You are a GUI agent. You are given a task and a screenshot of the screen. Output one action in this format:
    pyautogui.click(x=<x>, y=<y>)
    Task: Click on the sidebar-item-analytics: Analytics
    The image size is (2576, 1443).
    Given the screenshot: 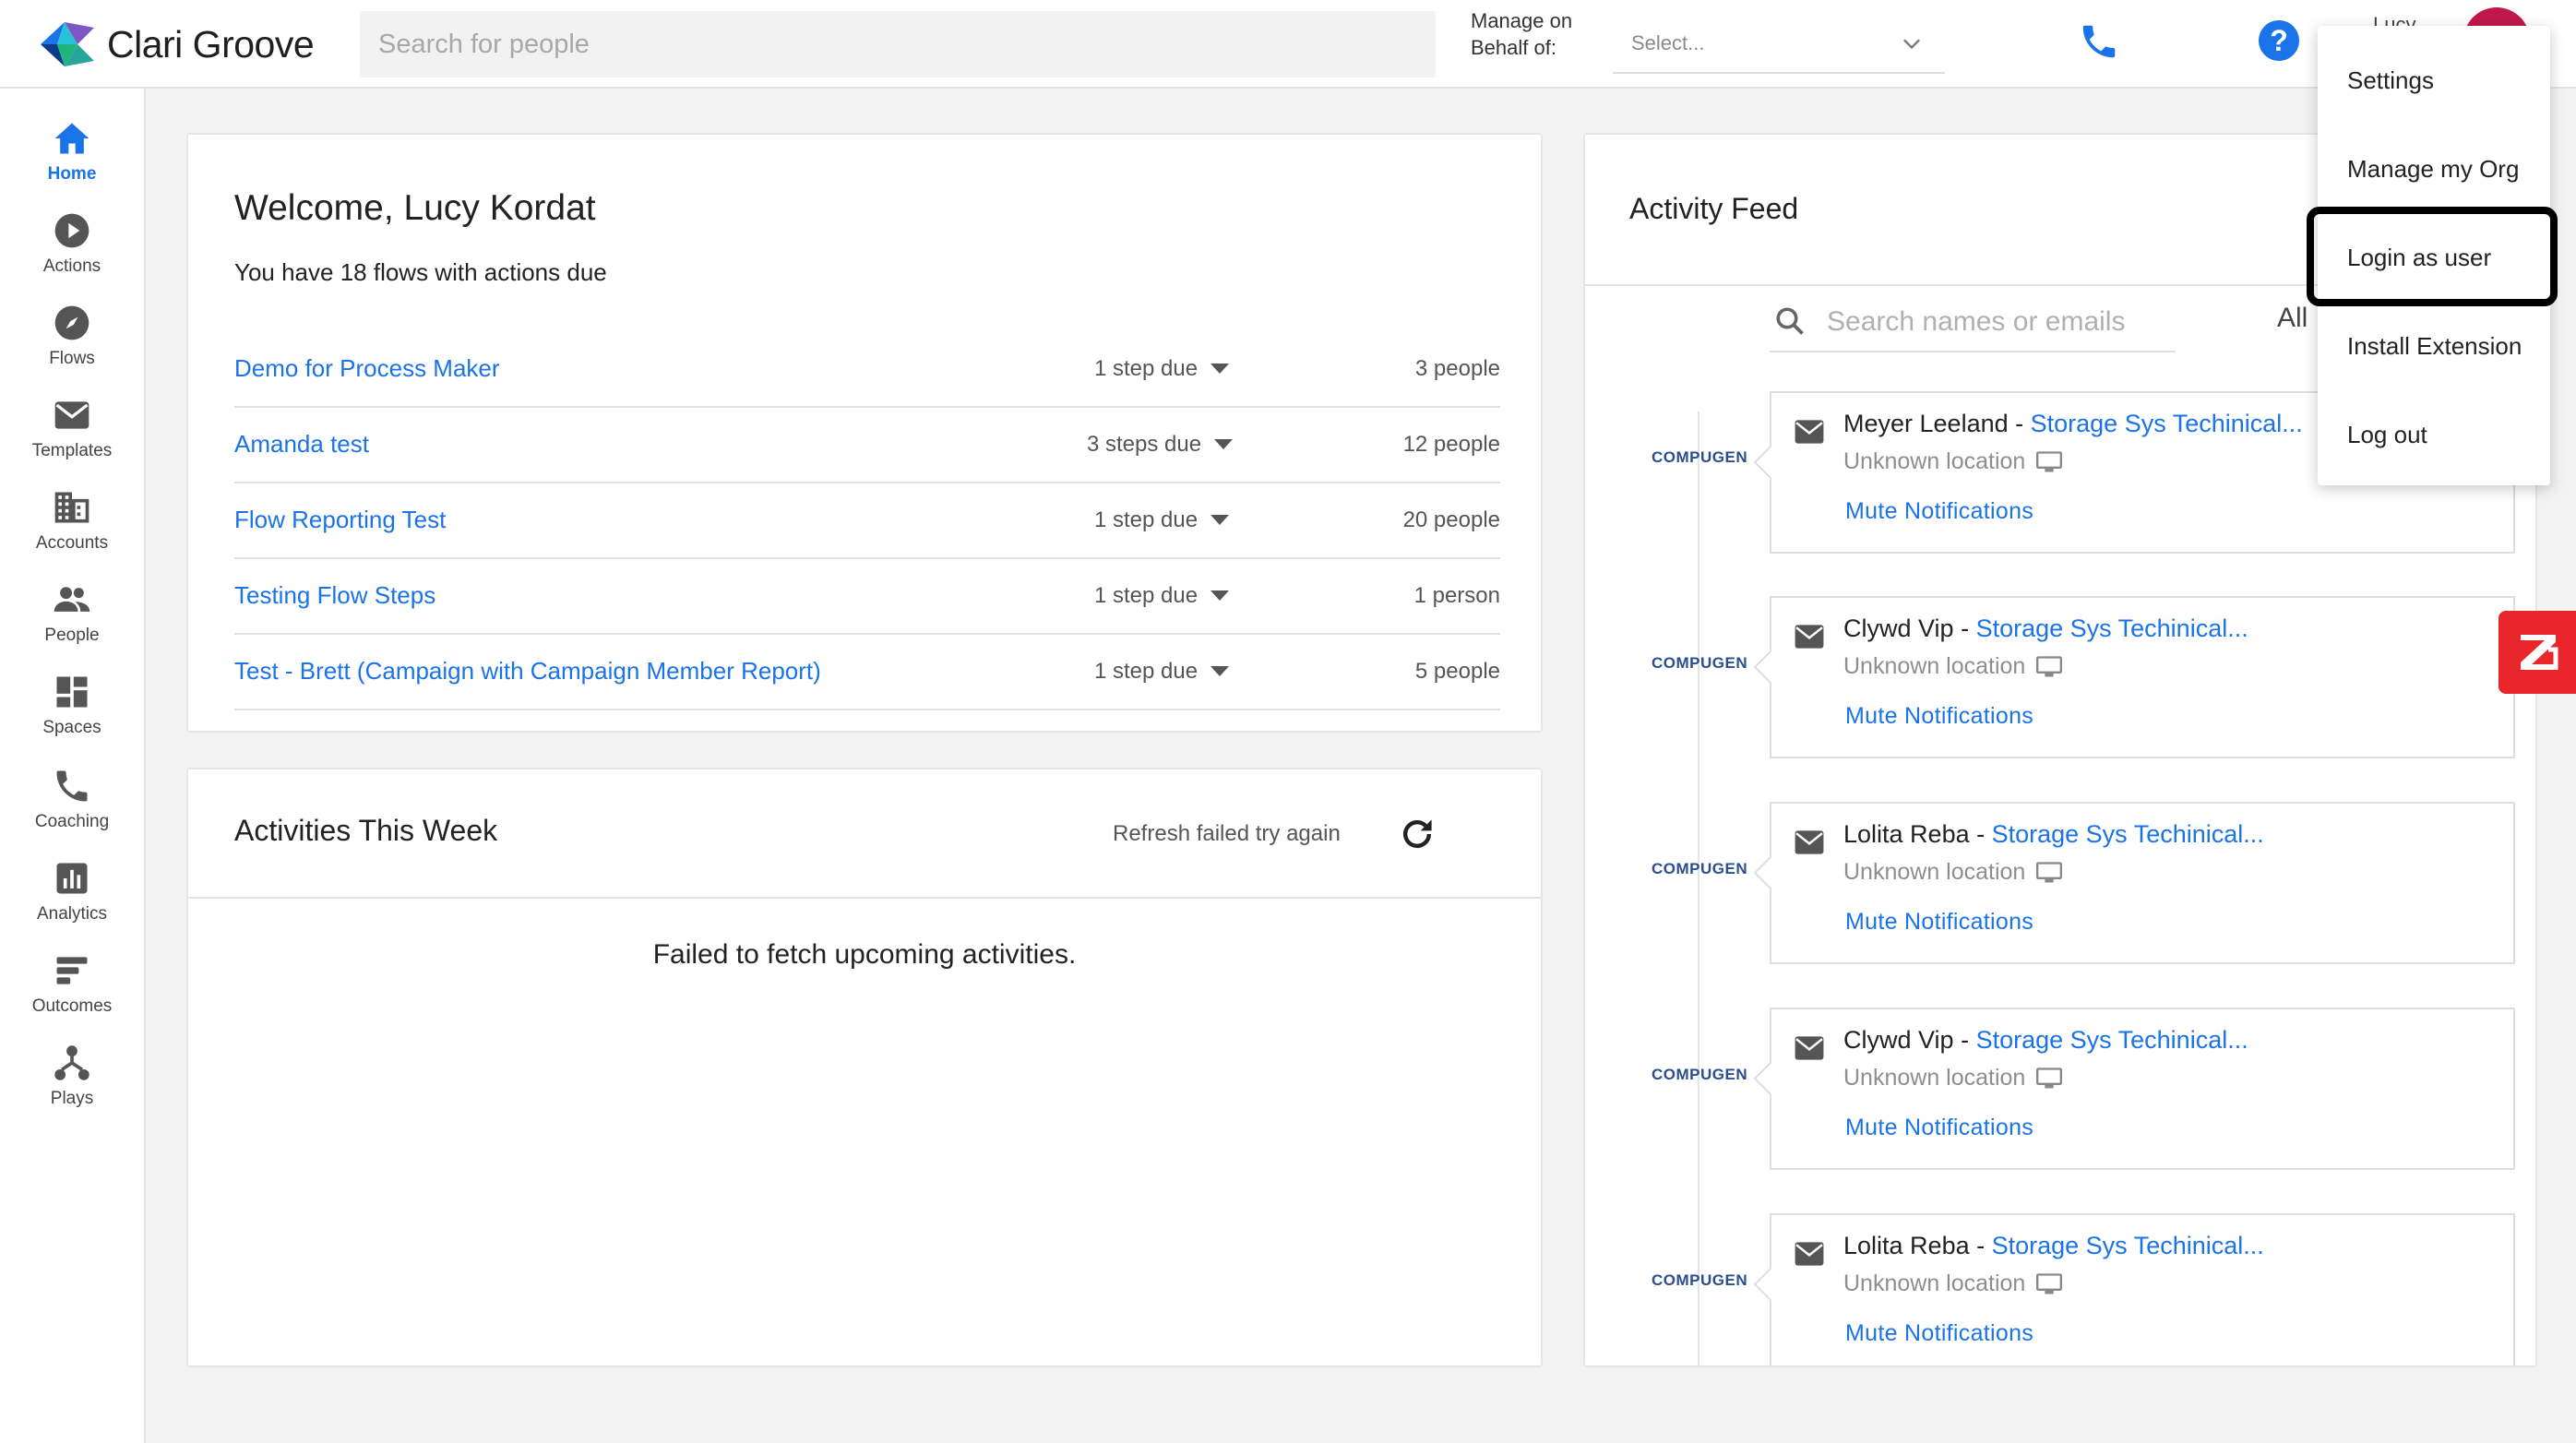 What is the action you would take?
    pyautogui.click(x=72, y=900)
    